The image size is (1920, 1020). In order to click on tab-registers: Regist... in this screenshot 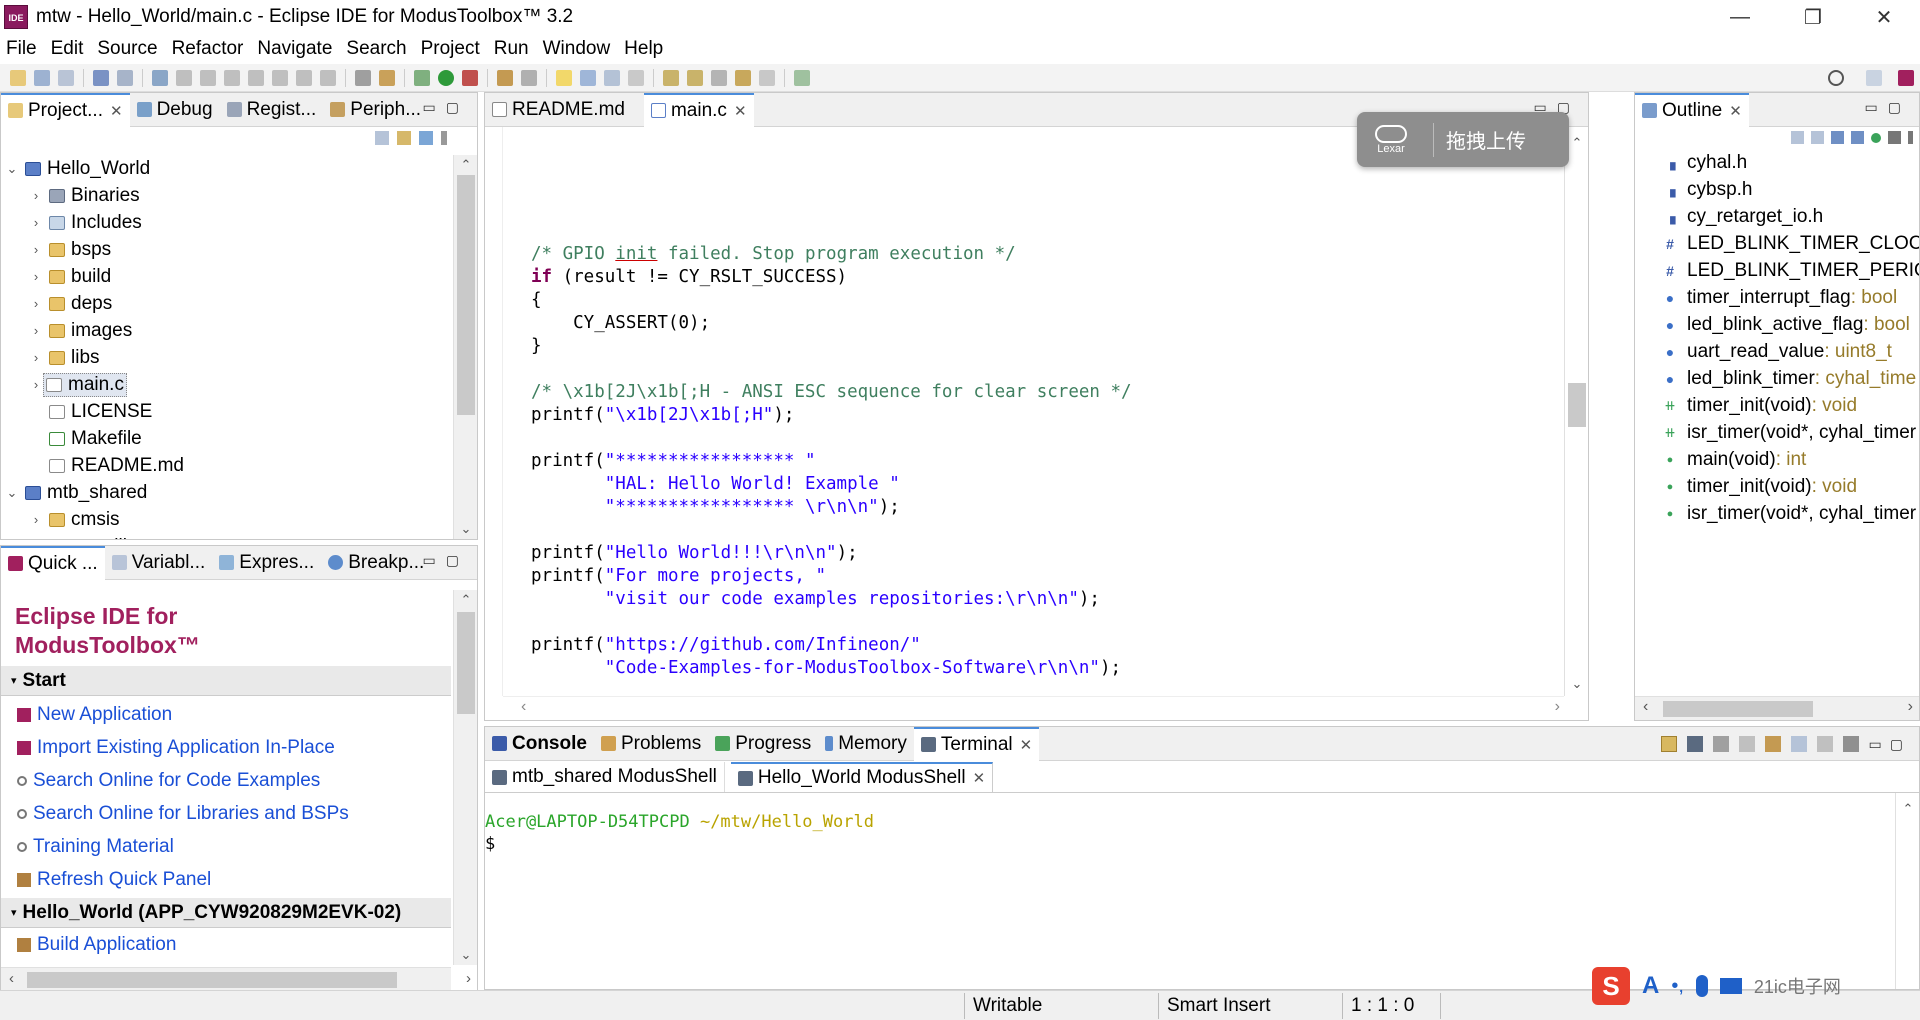, I will do `click(272, 110)`.